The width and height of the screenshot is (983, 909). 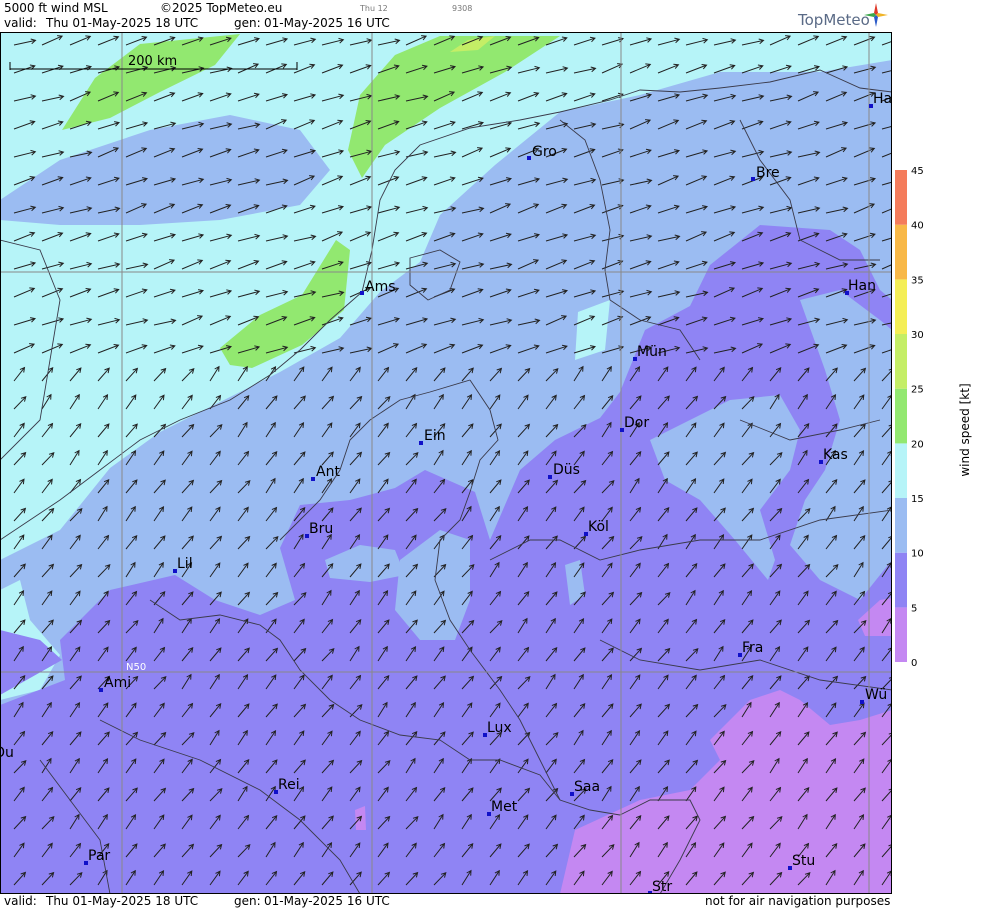 What do you see at coordinates (247, 23) in the screenshot?
I see `gen-label: gen:` at bounding box center [247, 23].